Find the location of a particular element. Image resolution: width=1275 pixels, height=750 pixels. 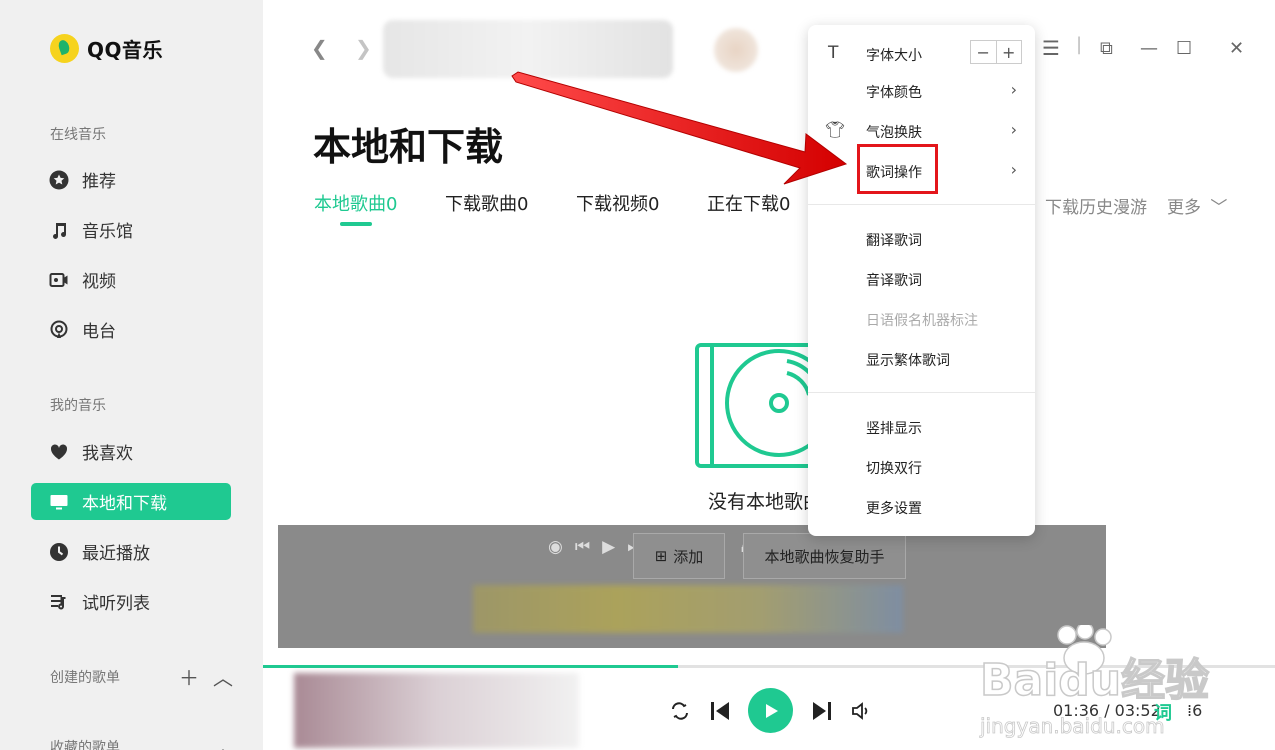

back-icon: ❮ is located at coordinates (319, 48).